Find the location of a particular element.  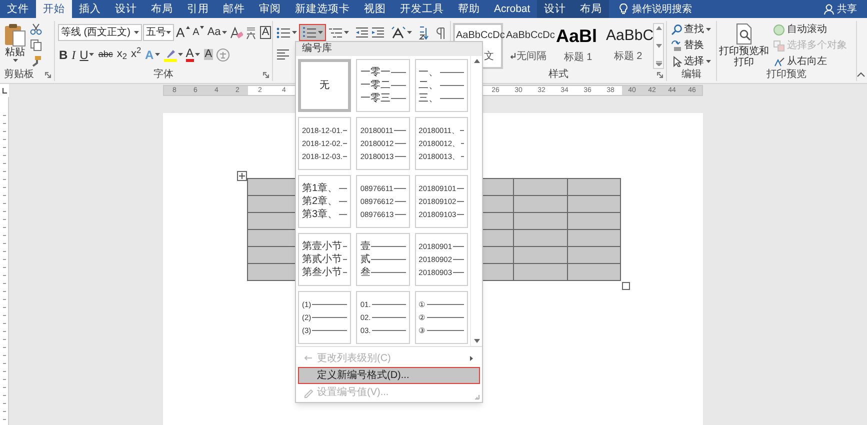

numbering-option: 无 is located at coordinates (325, 85).